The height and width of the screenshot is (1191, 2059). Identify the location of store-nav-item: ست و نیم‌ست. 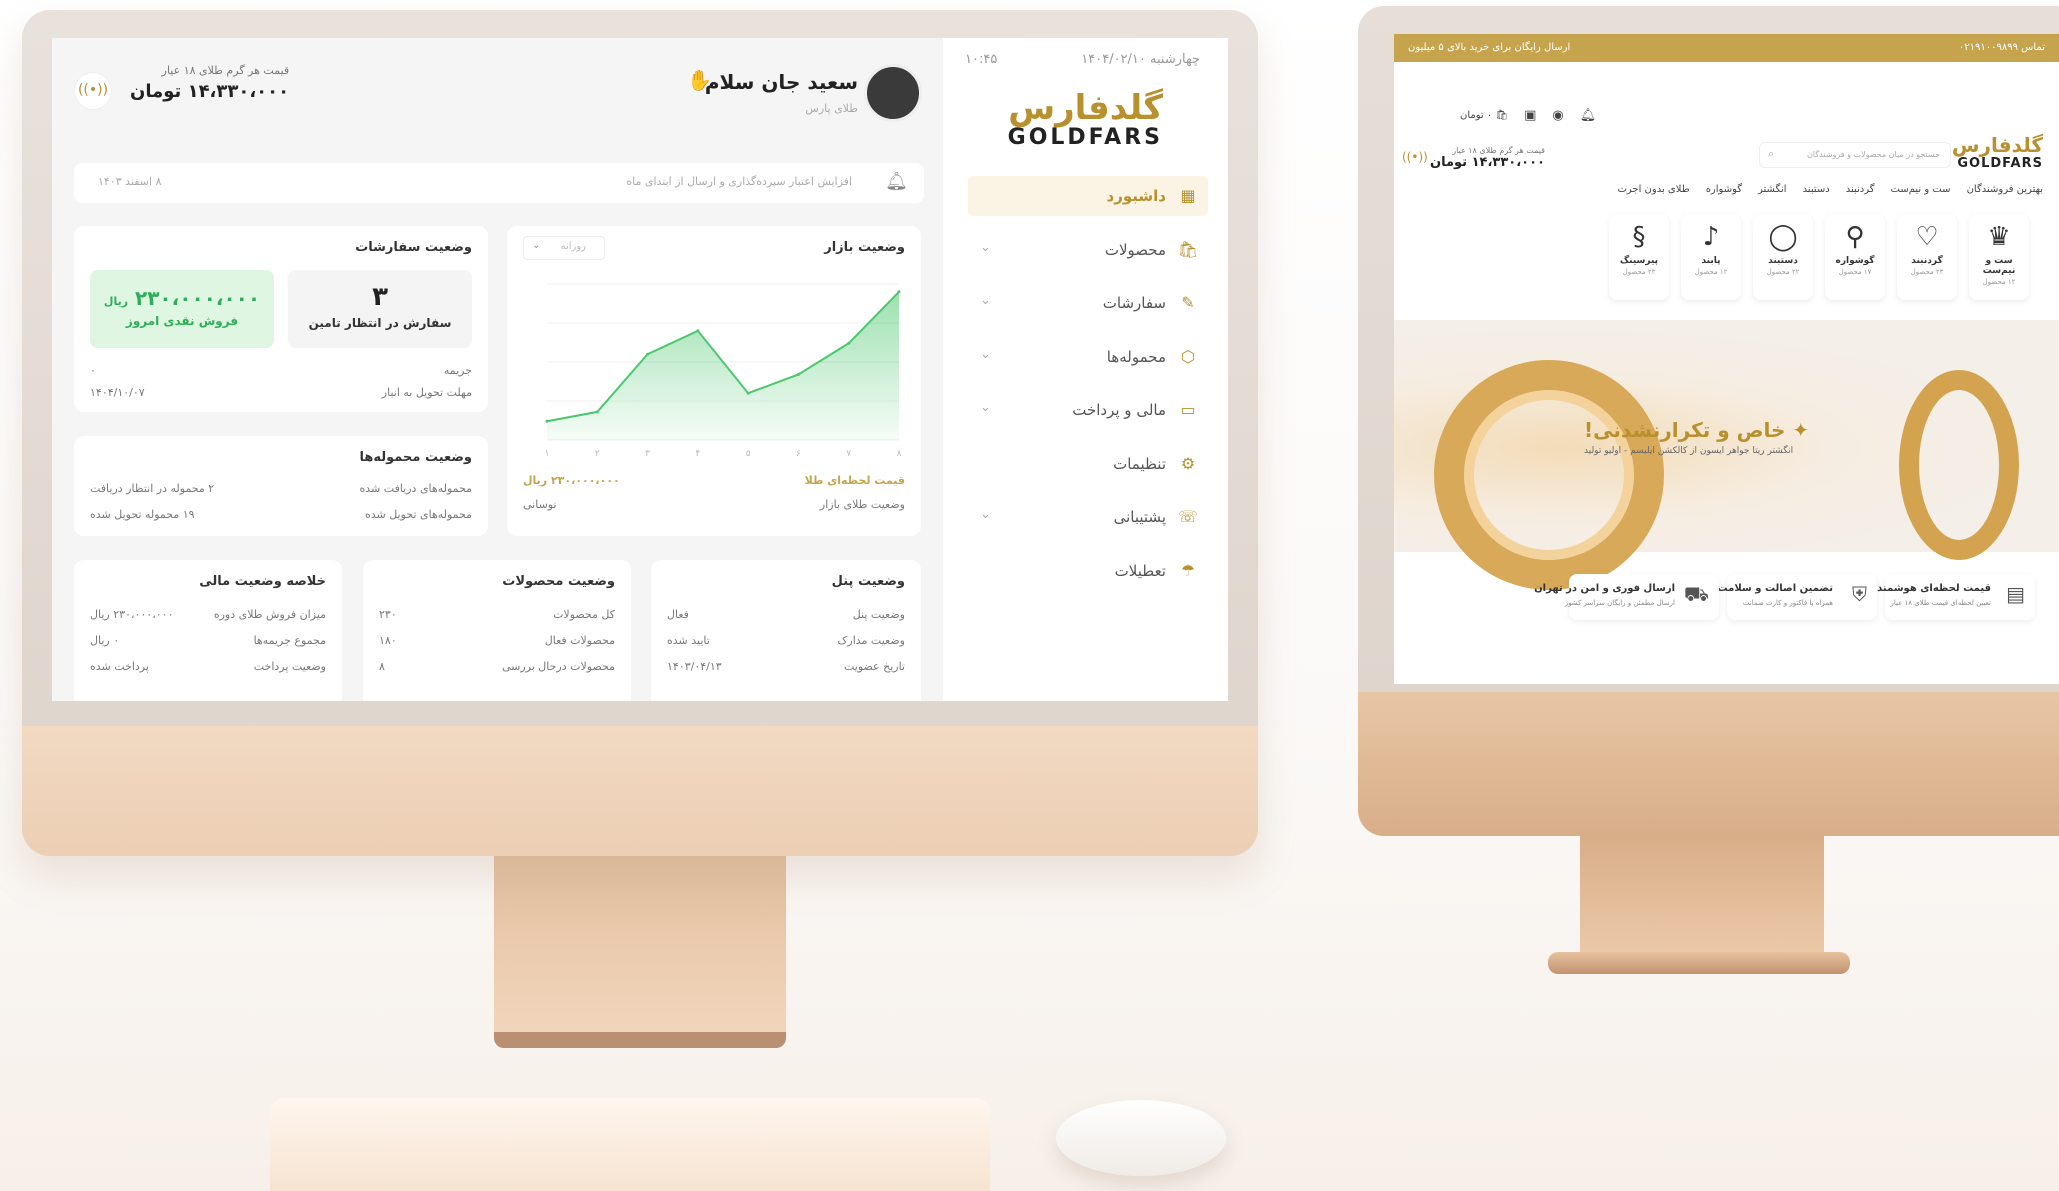
(1921, 189).